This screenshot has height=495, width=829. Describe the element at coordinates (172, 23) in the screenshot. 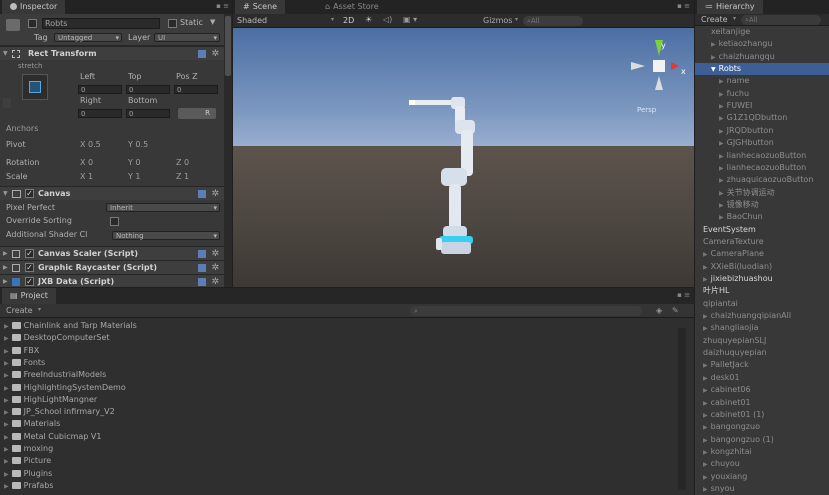

I see `static-checkbox` at that location.